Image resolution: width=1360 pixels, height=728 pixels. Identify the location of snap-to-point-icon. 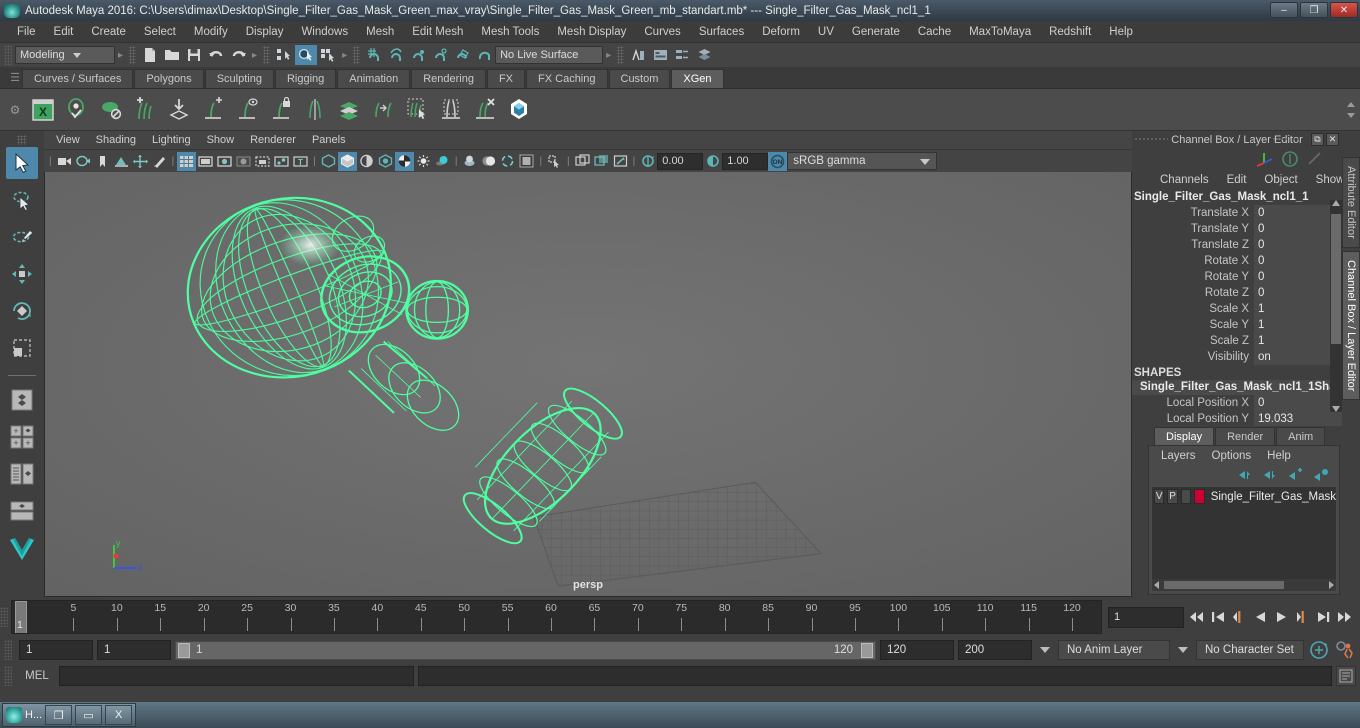
(418, 55).